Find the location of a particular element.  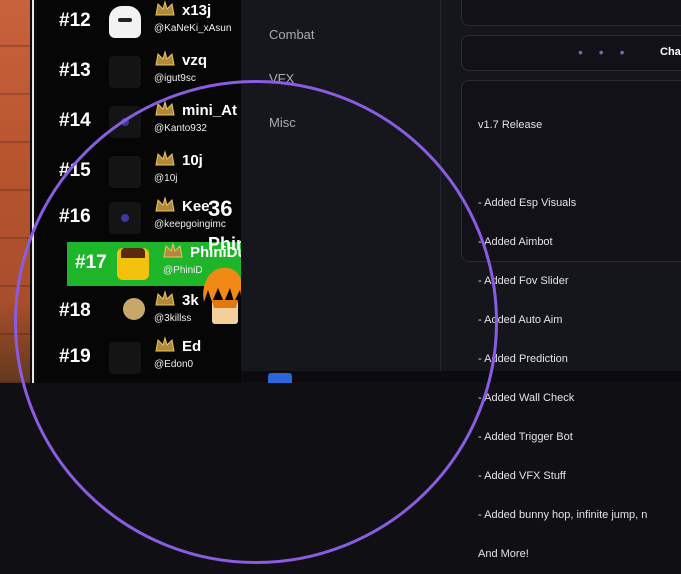

changelog-line: v1.7 Release is located at coordinates (510, 125).